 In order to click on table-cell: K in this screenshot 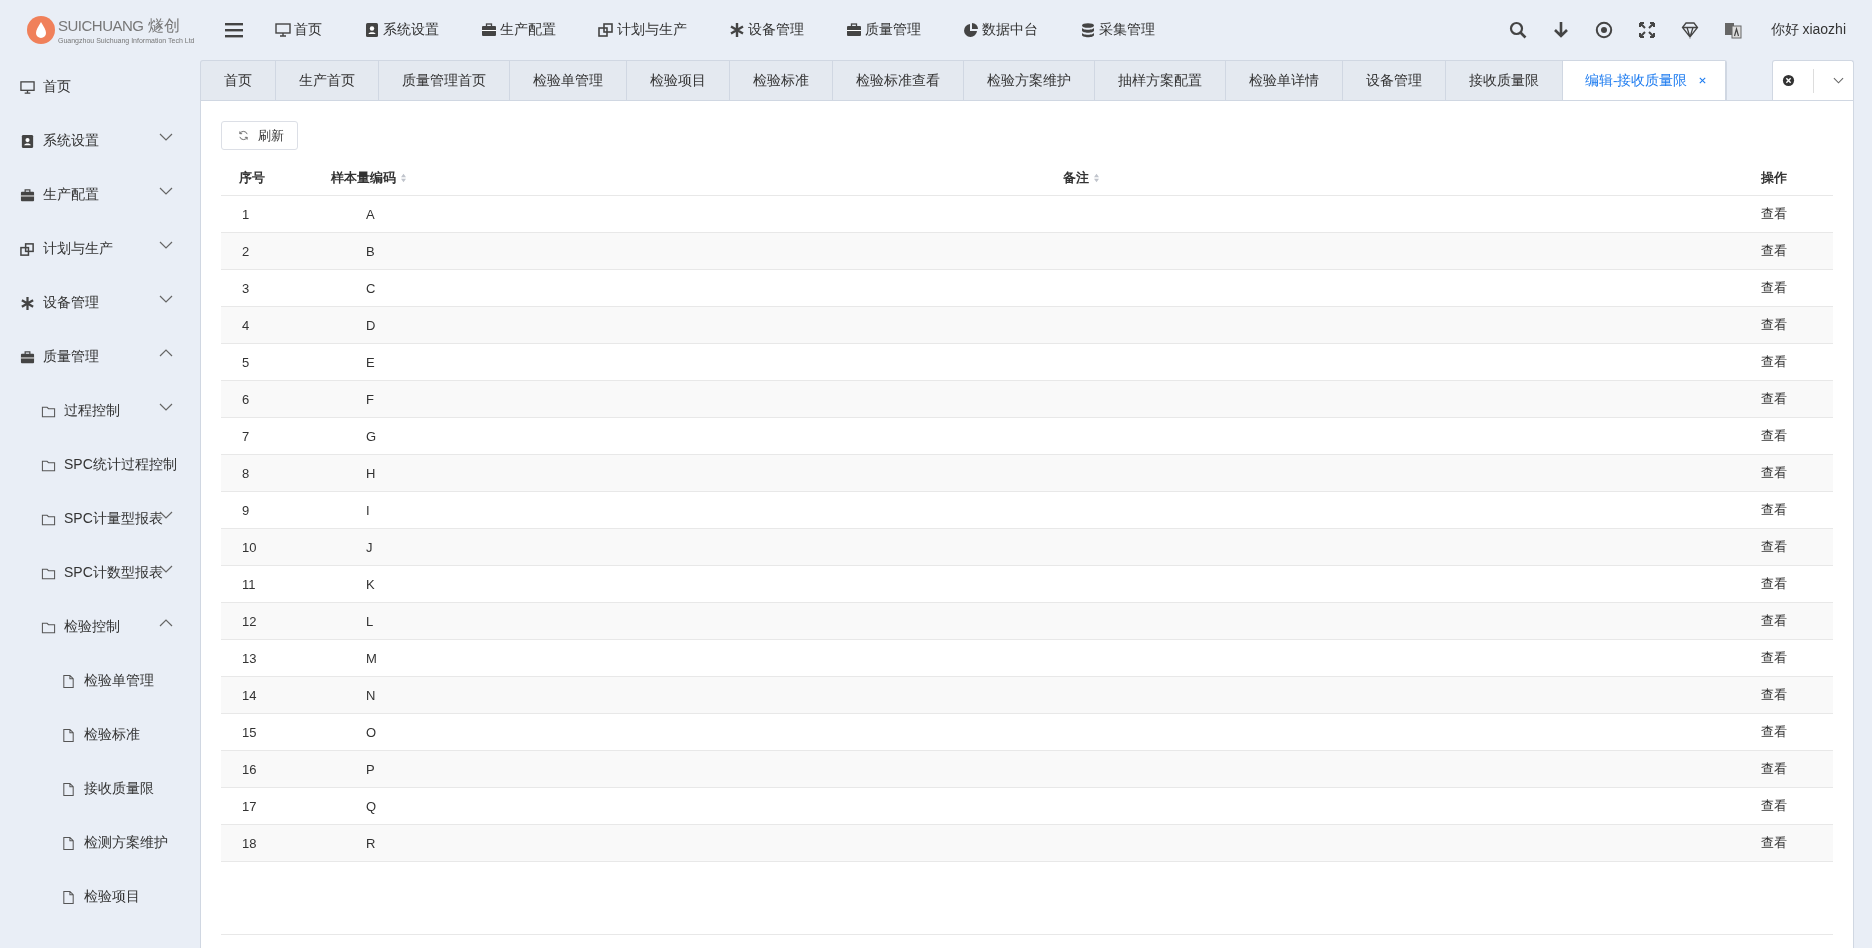, I will do `click(370, 584)`.